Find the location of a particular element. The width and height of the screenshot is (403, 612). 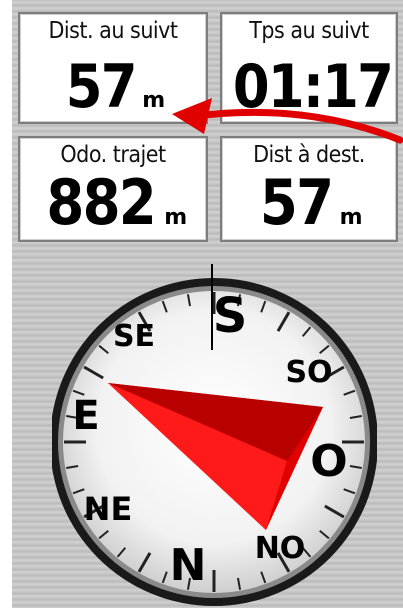

data-field-distance-to-next: Dist. au suivt 57 m is located at coordinates (113, 68).